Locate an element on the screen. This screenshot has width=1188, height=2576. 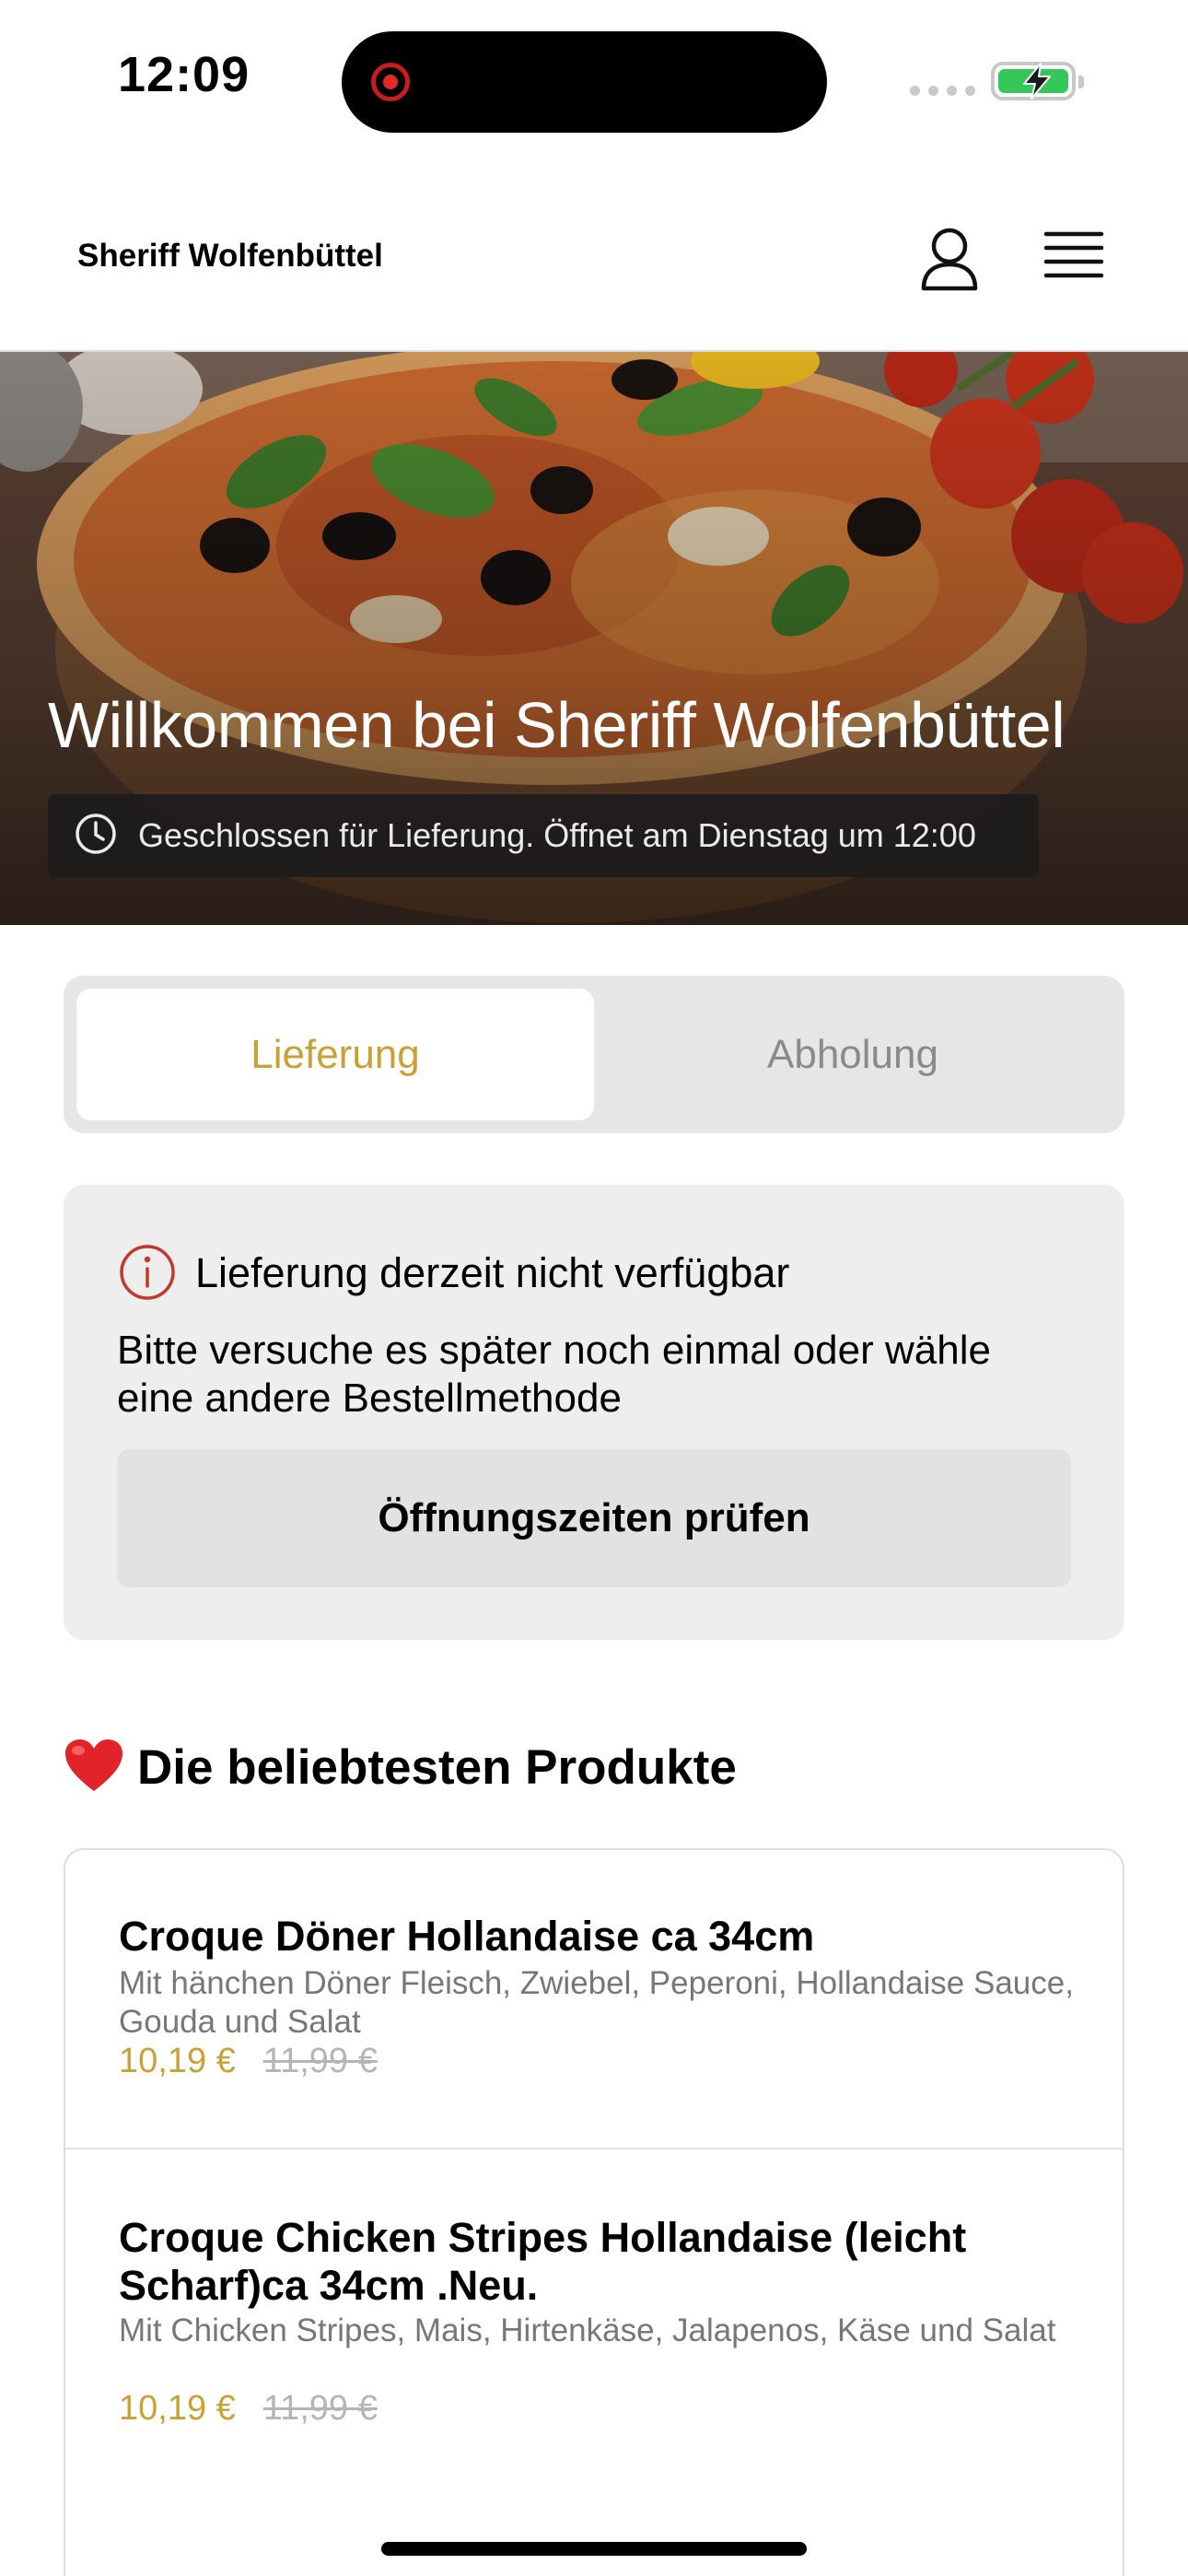
dynamic-island is located at coordinates (584, 82).